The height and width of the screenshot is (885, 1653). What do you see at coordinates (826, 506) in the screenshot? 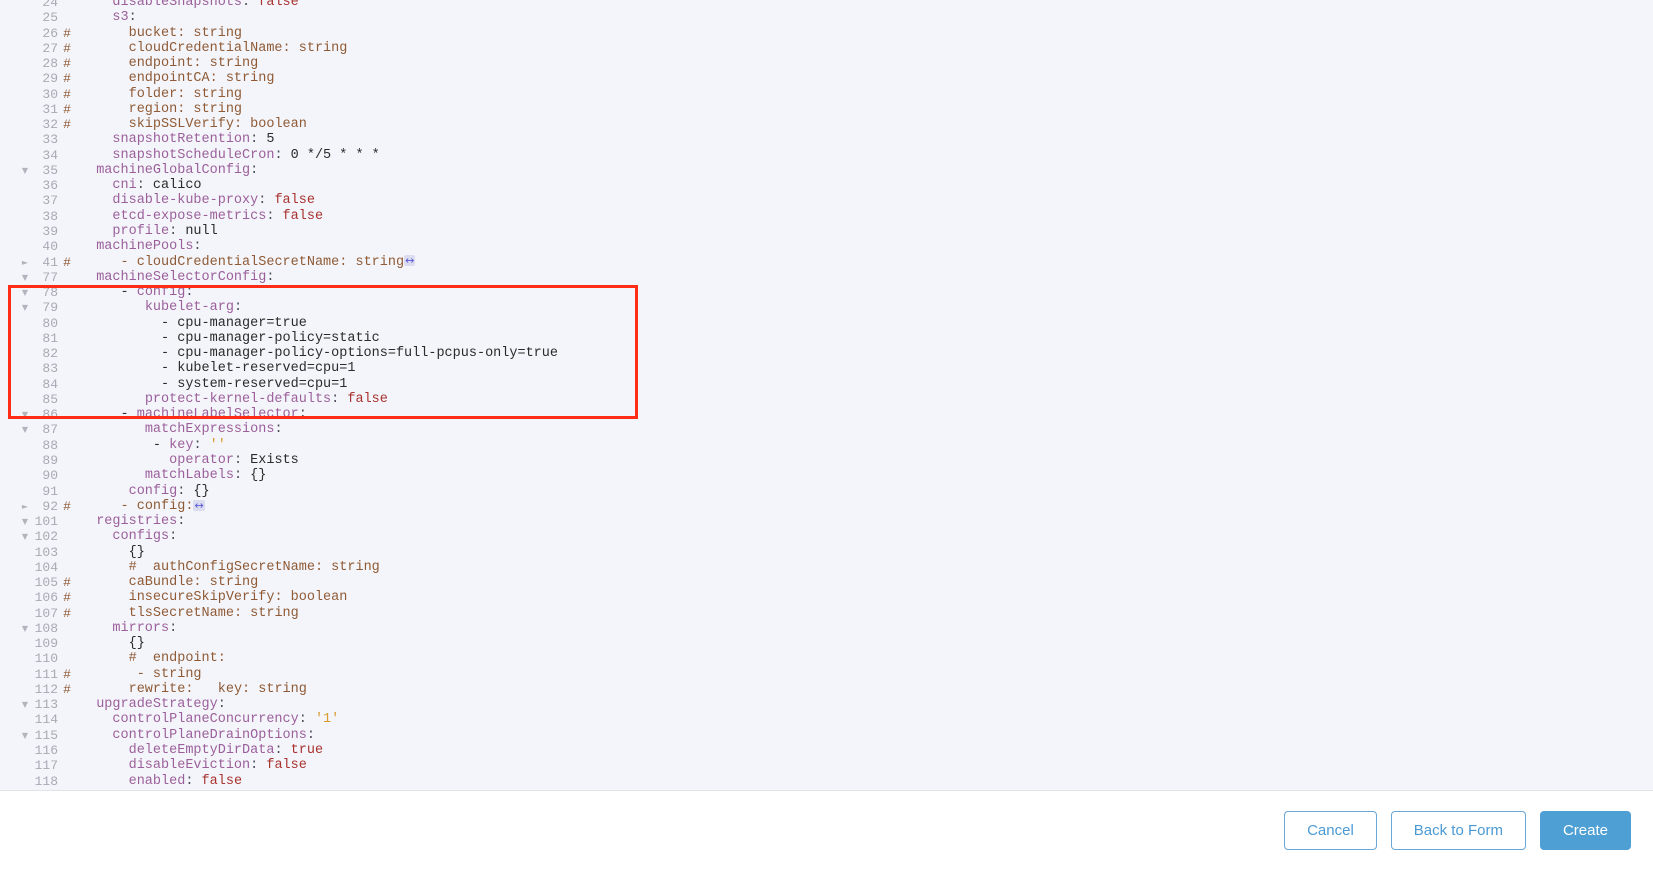
I see `code-line: 92 # - config:↔` at bounding box center [826, 506].